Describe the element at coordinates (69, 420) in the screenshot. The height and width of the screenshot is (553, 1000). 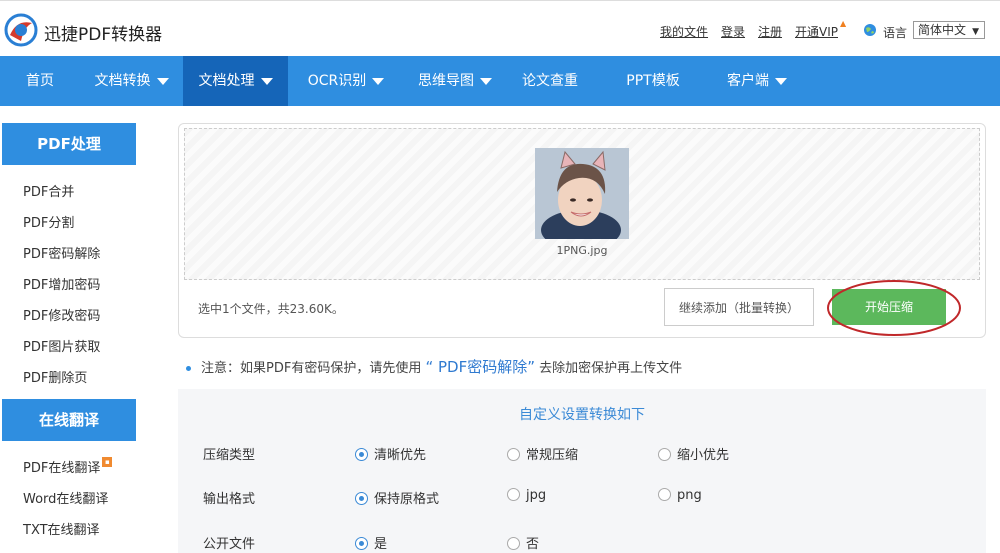
I see `sidebar-section-translate: 在线翻译` at that location.